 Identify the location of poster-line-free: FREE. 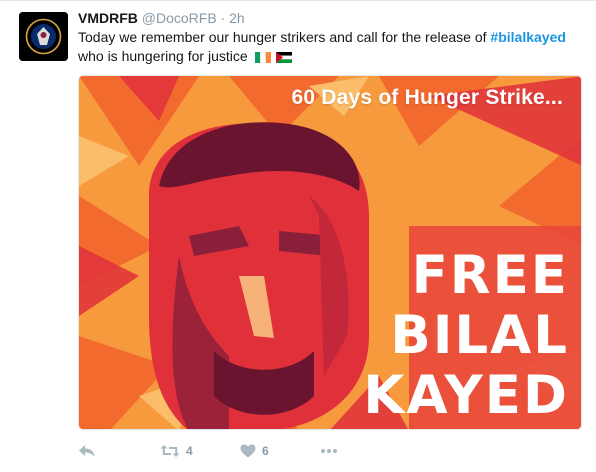
(490, 275).